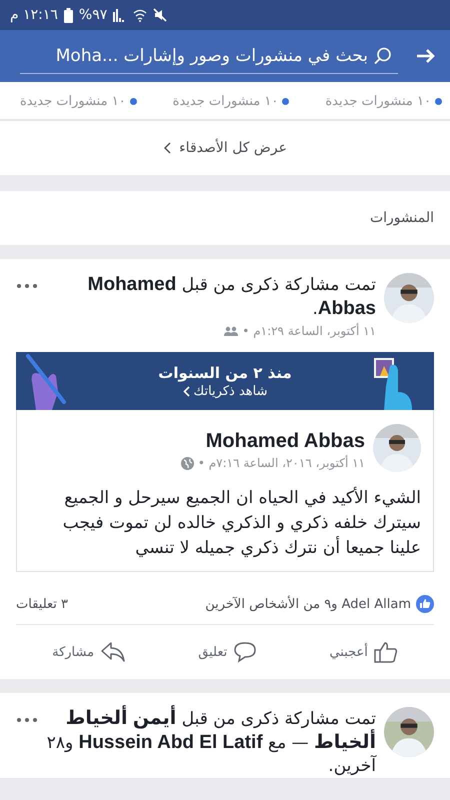 Image resolution: width=450 pixels, height=800 pixels. What do you see at coordinates (233, 148) in the screenshot?
I see `see-all-friends-link: عرض كل الأصدقاء` at bounding box center [233, 148].